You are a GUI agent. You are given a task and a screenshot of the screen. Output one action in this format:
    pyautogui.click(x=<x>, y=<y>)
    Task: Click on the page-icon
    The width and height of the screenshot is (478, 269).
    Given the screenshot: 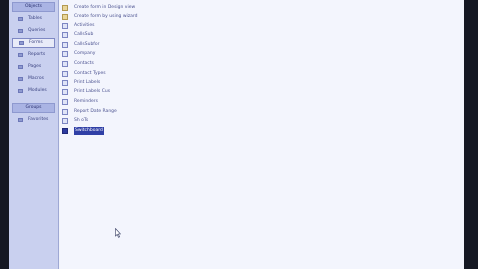 What is the action you would take?
    pyautogui.click(x=20, y=67)
    